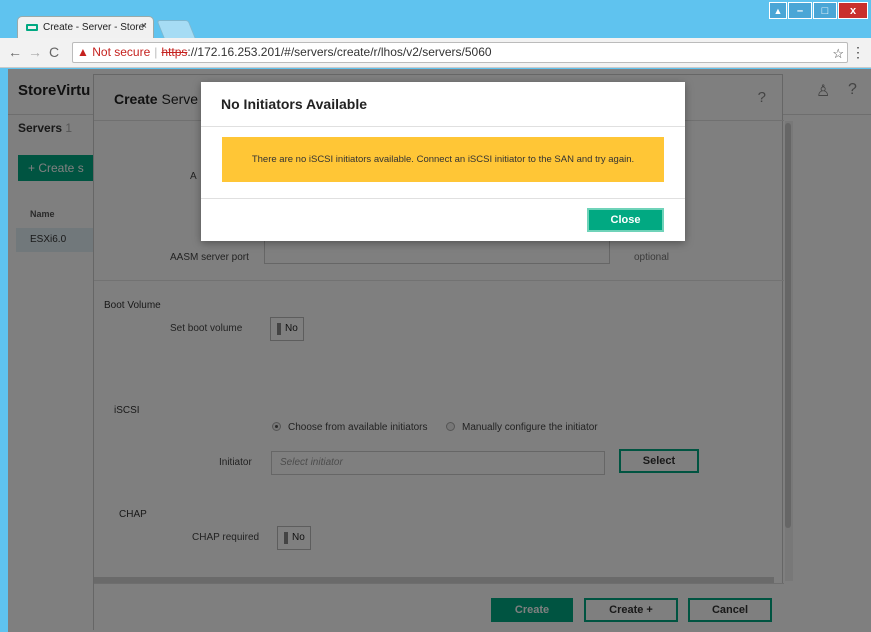 Image resolution: width=871 pixels, height=632 pixels. Describe the element at coordinates (838, 53) in the screenshot. I see `bookmark-star-icon: ☆` at that location.